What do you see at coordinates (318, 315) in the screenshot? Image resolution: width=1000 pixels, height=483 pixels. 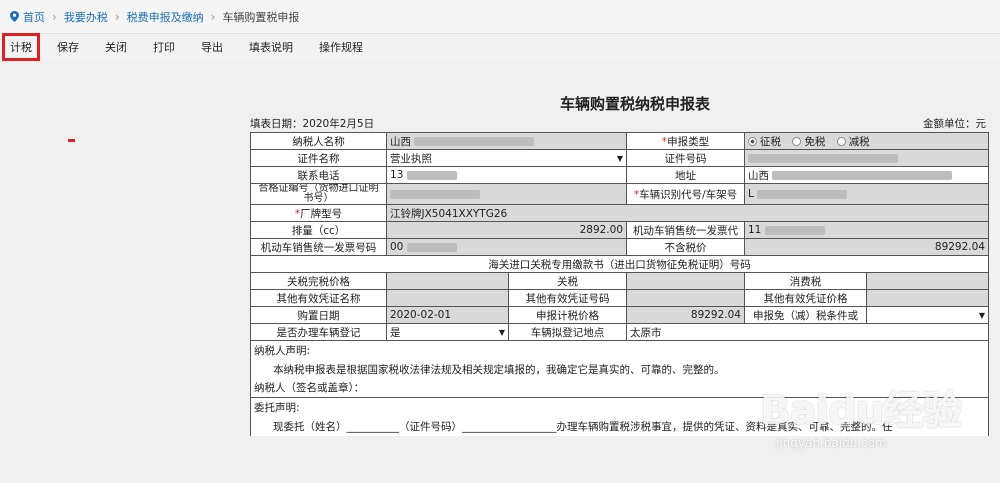 I see `purchase-date-label: 购置日期` at bounding box center [318, 315].